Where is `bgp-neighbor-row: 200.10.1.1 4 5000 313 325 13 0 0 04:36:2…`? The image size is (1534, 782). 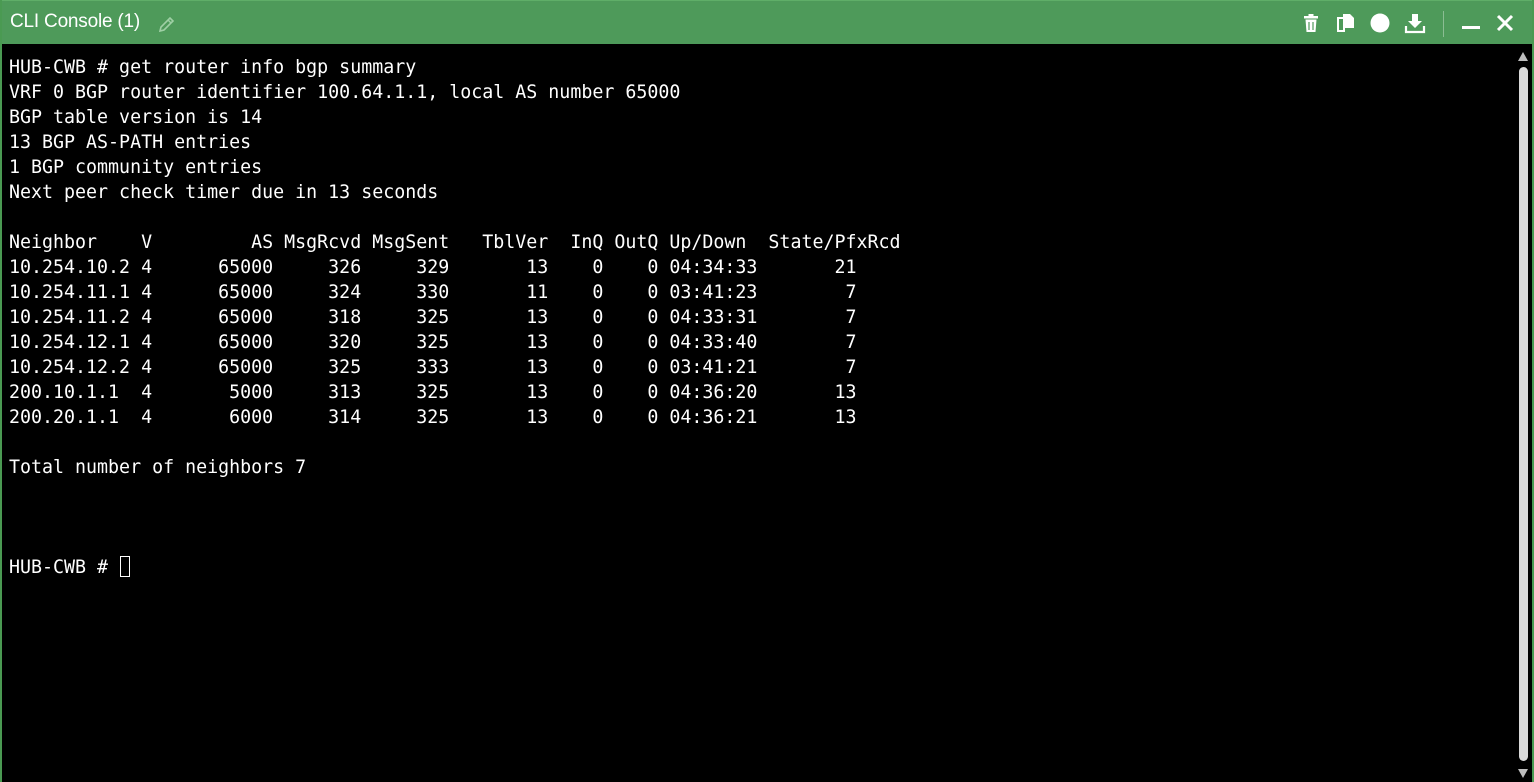
bgp-neighbor-row: 200.10.1.1 4 5000 313 325 13 0 0 04:36:2… is located at coordinates (433, 392).